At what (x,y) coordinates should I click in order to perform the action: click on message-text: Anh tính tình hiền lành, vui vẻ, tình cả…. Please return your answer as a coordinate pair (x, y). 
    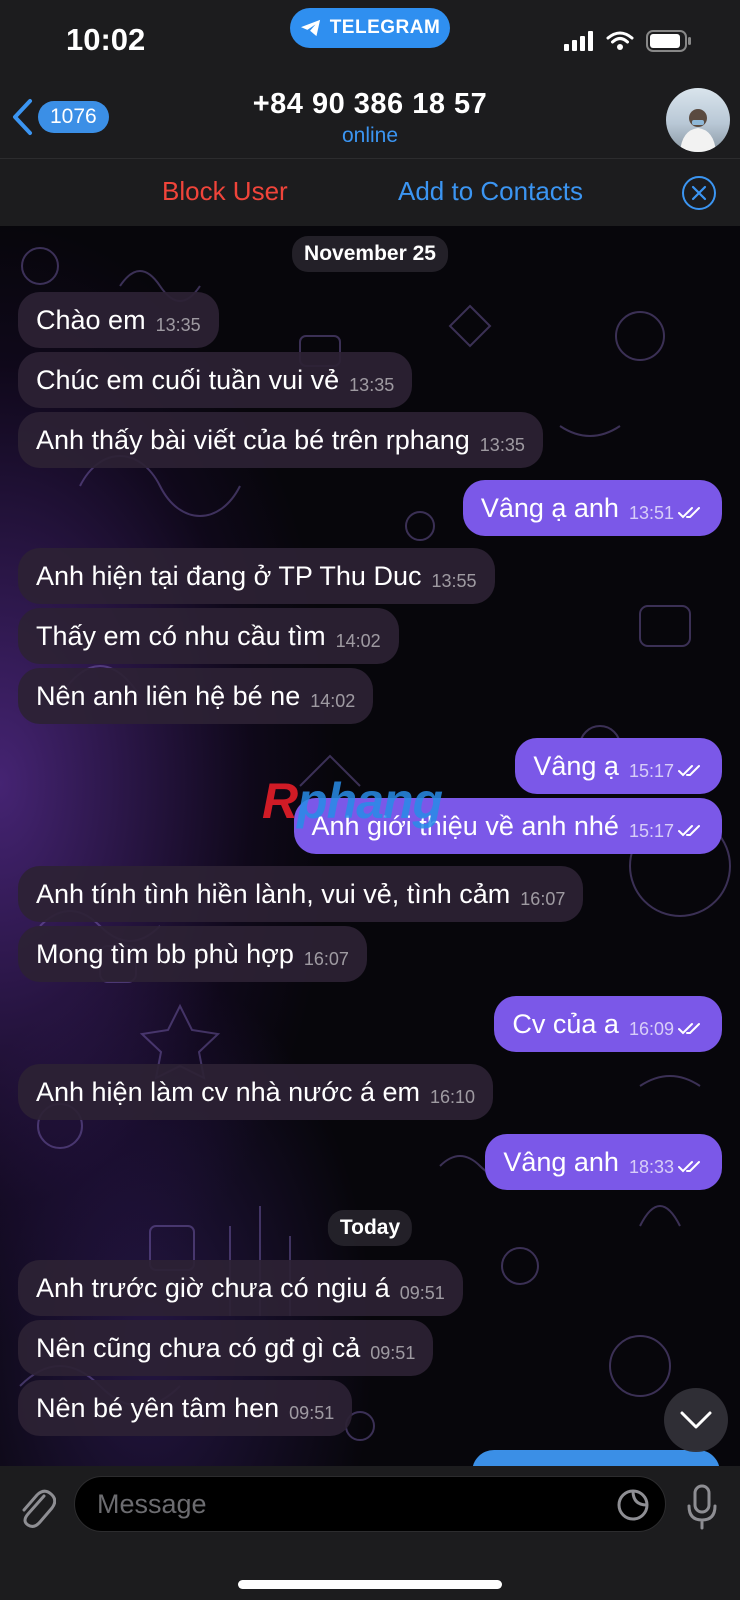
    Looking at the image, I should click on (273, 893).